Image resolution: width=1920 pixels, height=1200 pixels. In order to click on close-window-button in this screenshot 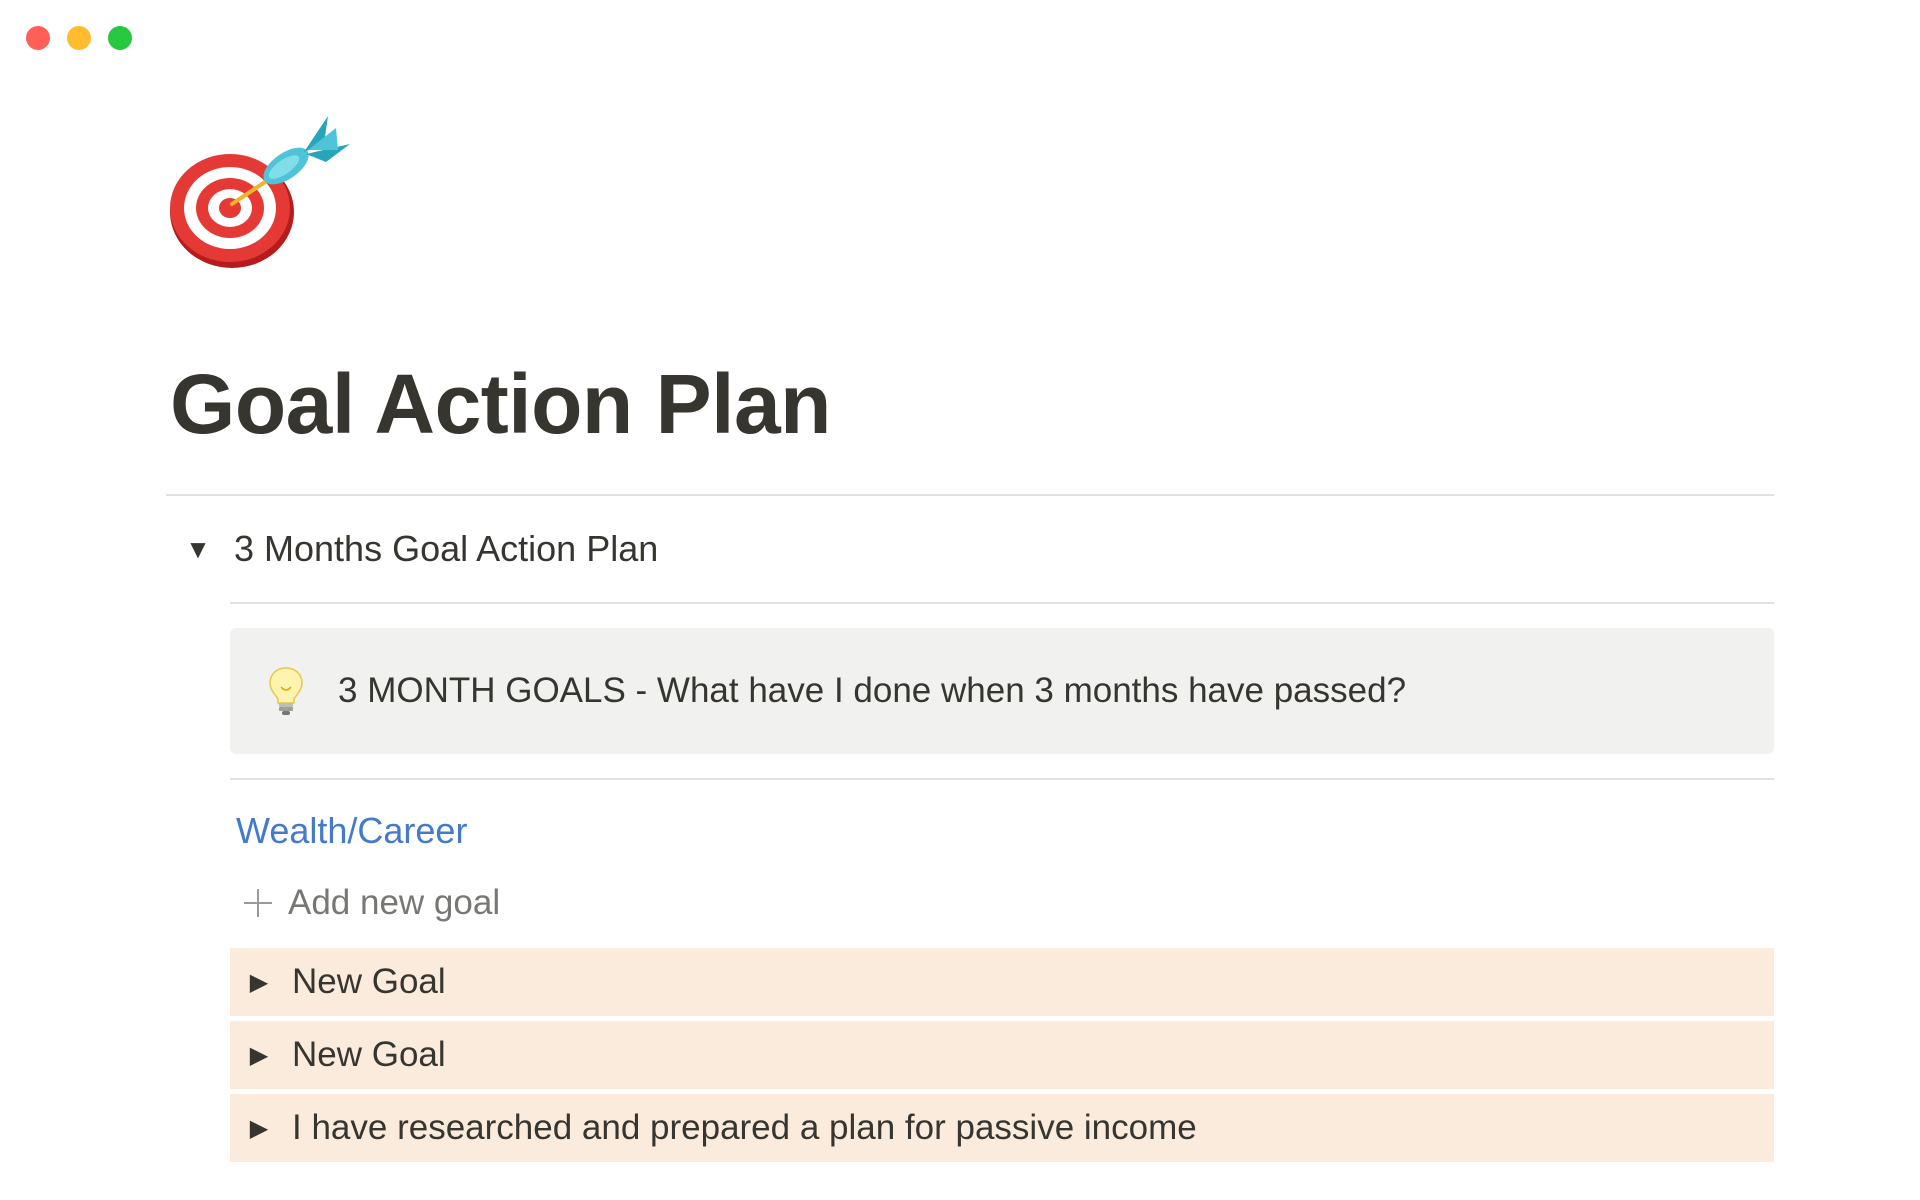, I will do `click(38, 38)`.